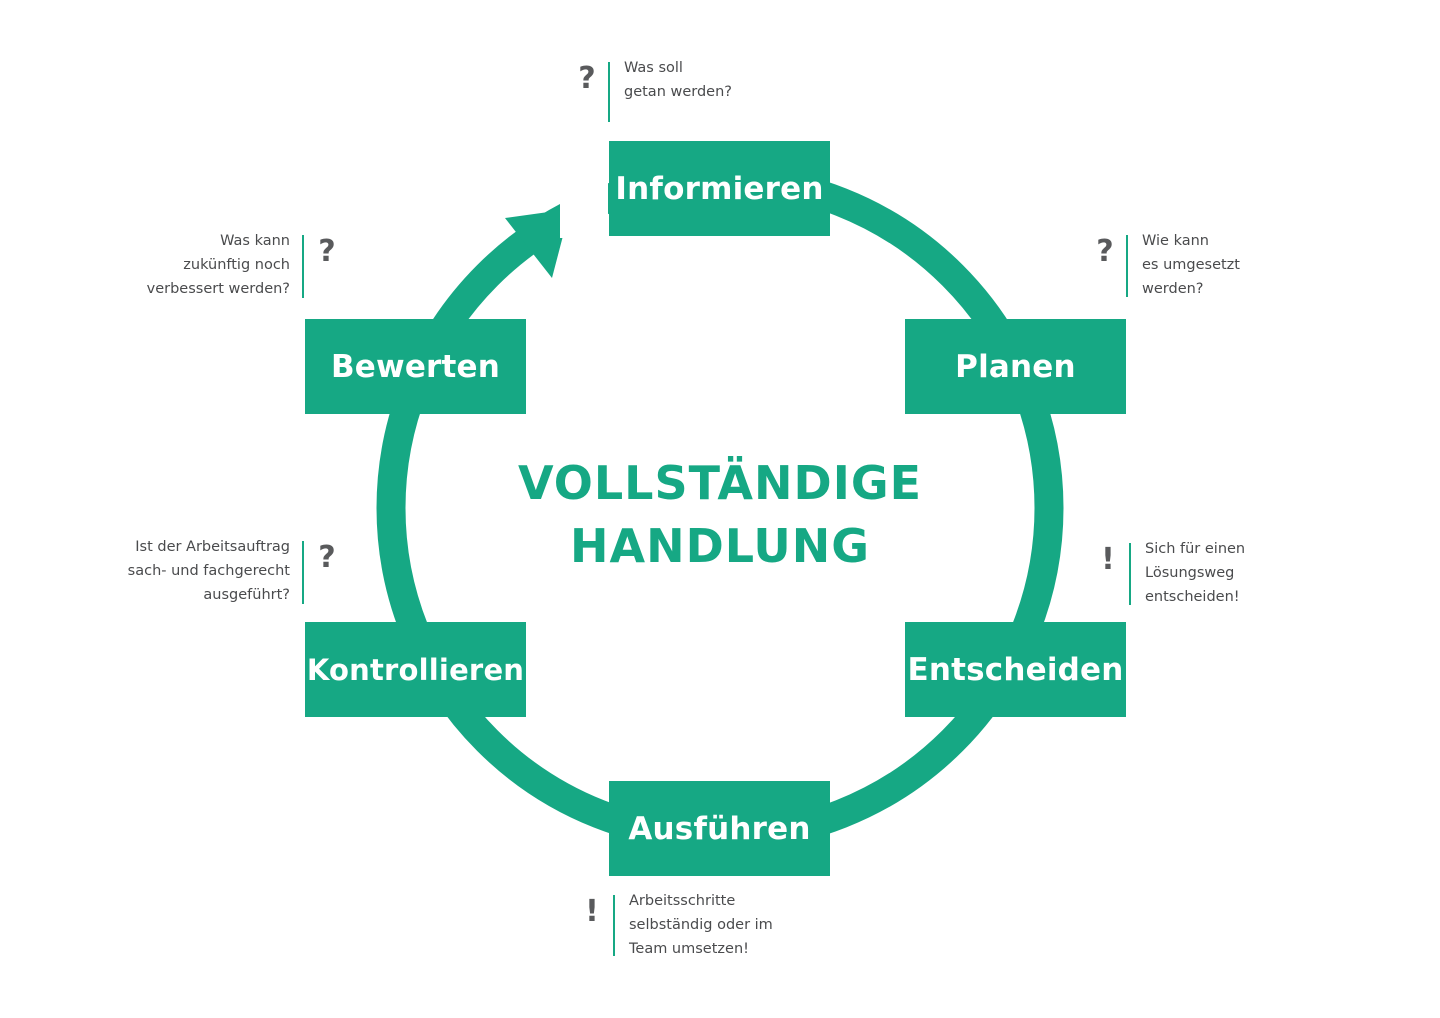 This screenshot has width=1440, height=1018. I want to click on stage-informieren-label: Informieren, so click(719, 188).